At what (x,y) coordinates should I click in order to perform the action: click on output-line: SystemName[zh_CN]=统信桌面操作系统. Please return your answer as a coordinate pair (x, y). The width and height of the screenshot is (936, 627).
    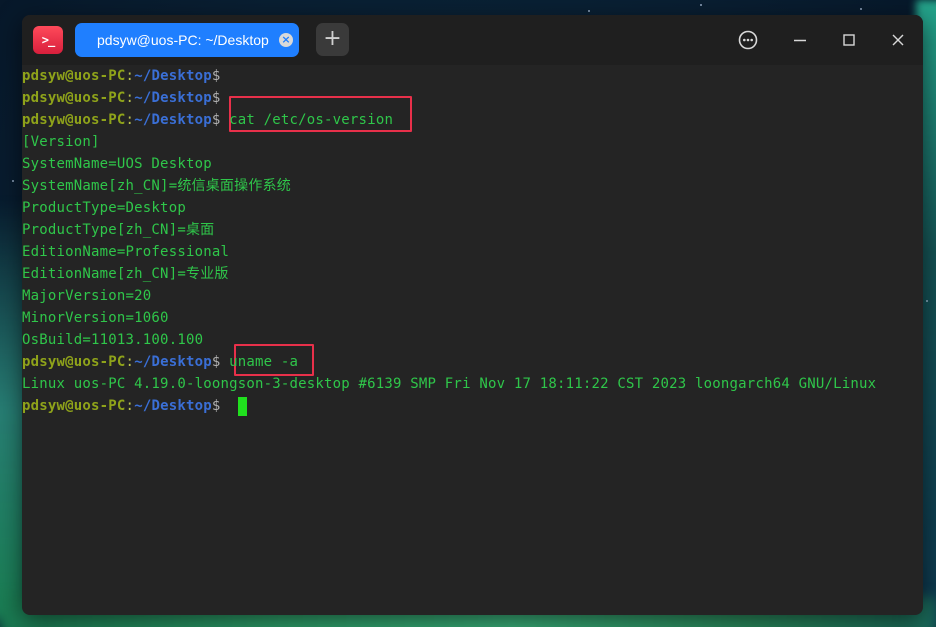
    Looking at the image, I should click on (156, 186).